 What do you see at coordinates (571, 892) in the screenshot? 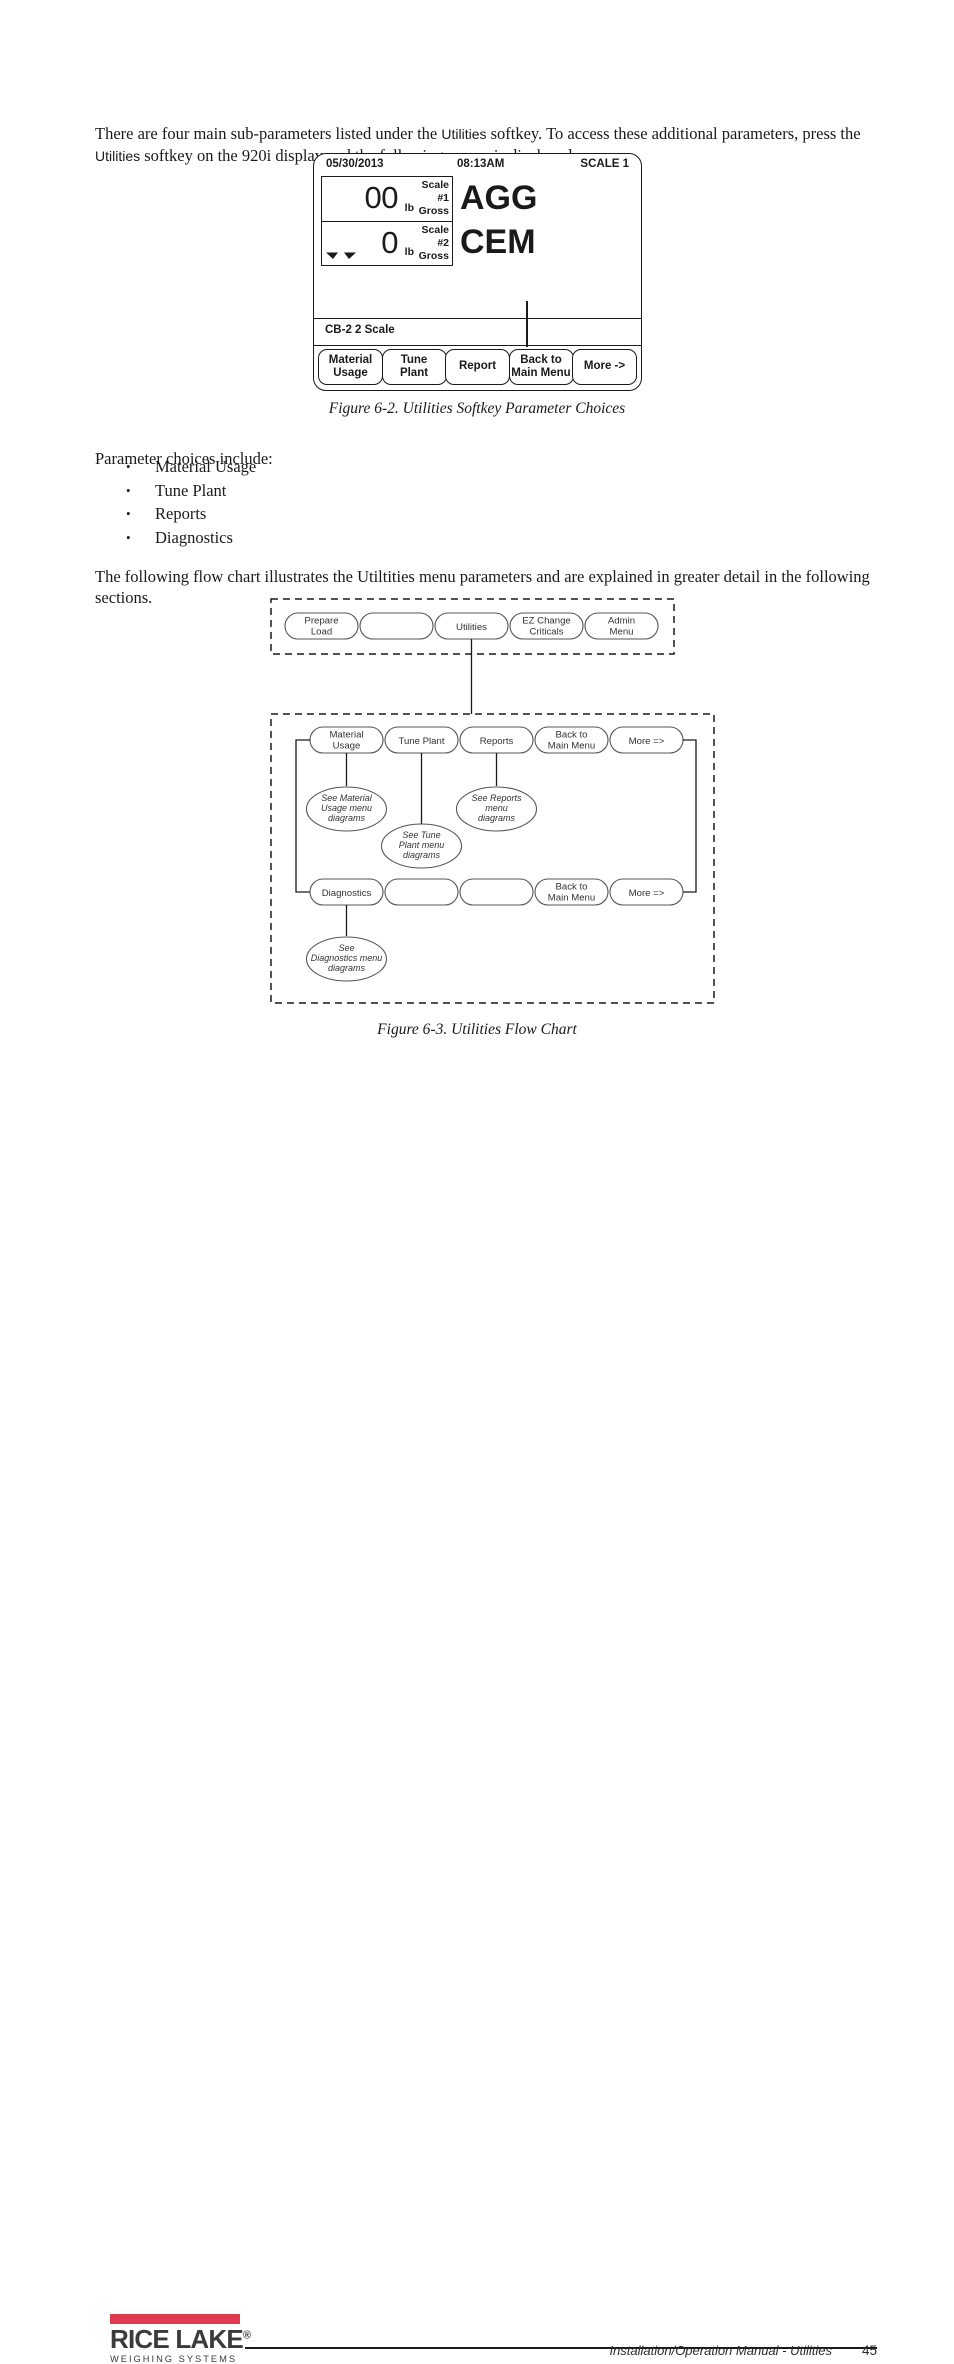
I see `flow-node-back-to-main-menu-row2: Back to Main Menu` at bounding box center [571, 892].